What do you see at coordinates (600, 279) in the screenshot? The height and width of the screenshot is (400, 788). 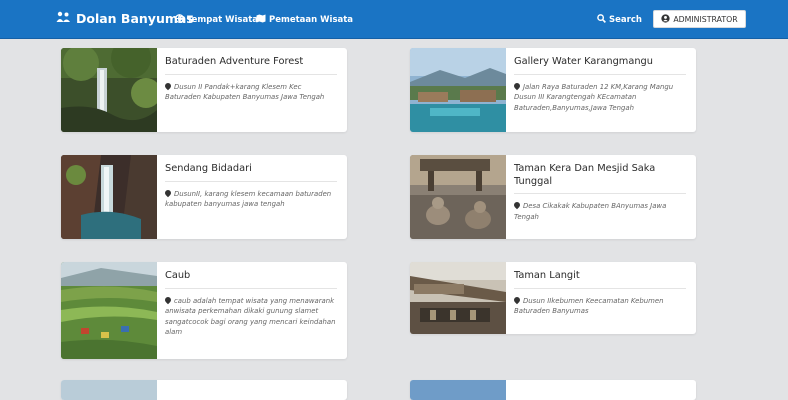 I see `place-title: Taman Langit` at bounding box center [600, 279].